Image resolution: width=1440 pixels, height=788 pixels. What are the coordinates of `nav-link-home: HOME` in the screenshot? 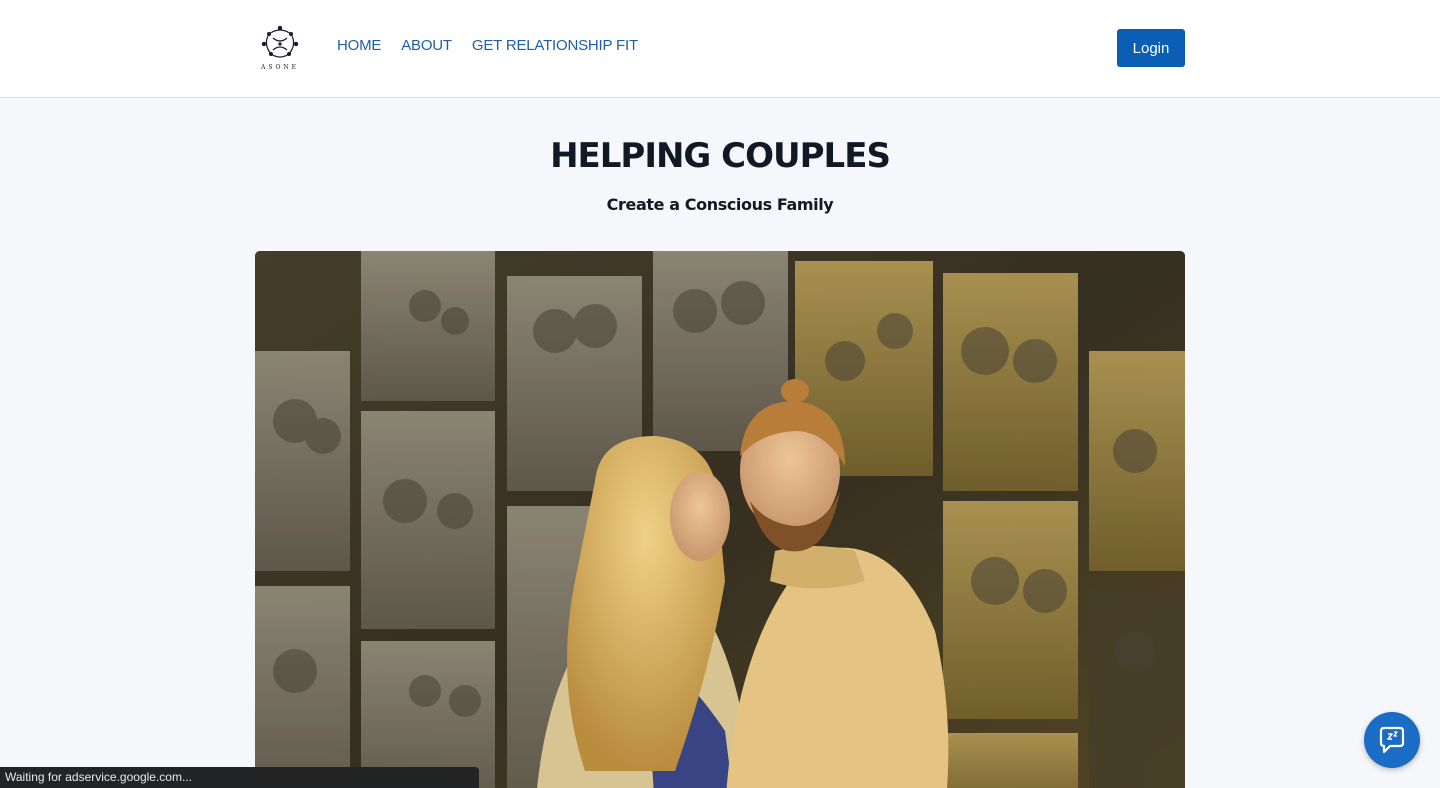 It's located at (359, 46).